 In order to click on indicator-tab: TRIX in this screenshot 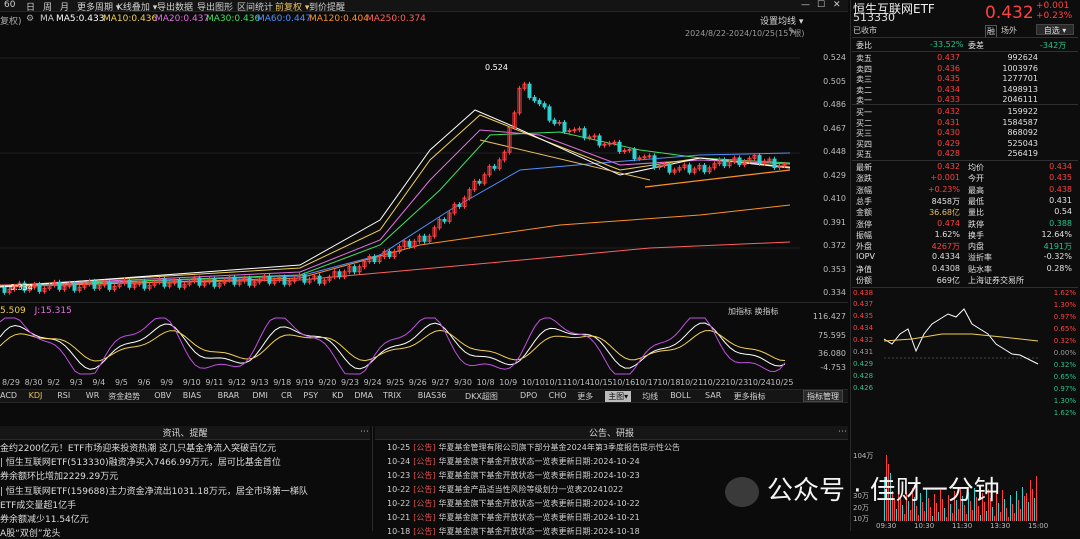, I will do `click(392, 395)`.